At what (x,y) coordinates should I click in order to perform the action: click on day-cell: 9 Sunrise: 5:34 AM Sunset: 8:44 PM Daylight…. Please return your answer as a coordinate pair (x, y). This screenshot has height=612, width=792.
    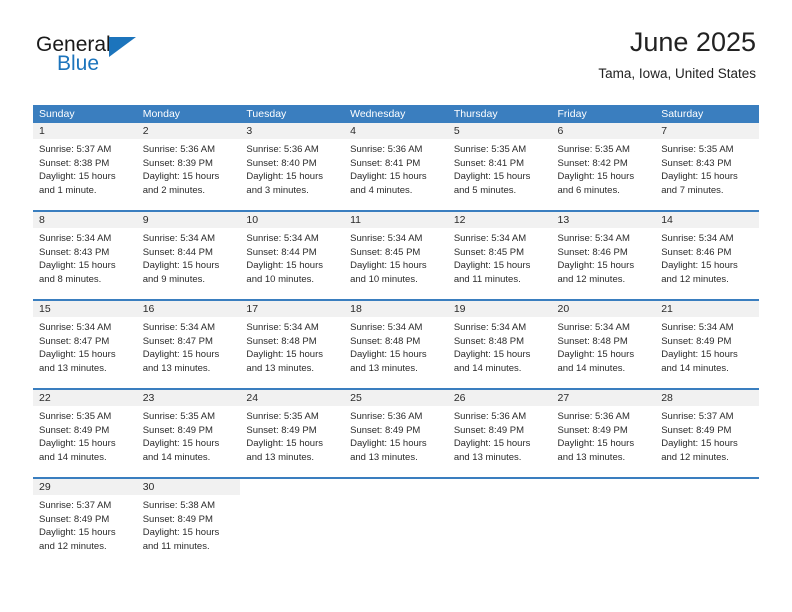
    Looking at the image, I should click on (188, 251).